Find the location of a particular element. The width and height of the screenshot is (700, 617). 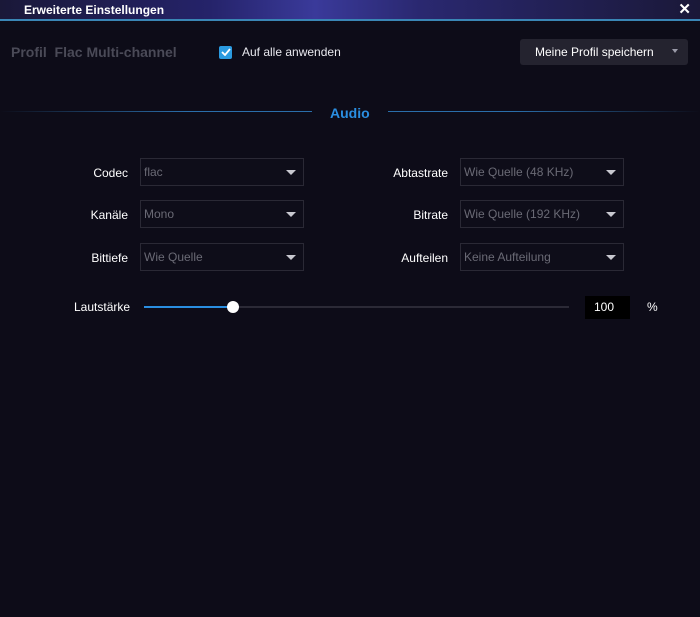

apply-all-checkbox is located at coordinates (225, 52).